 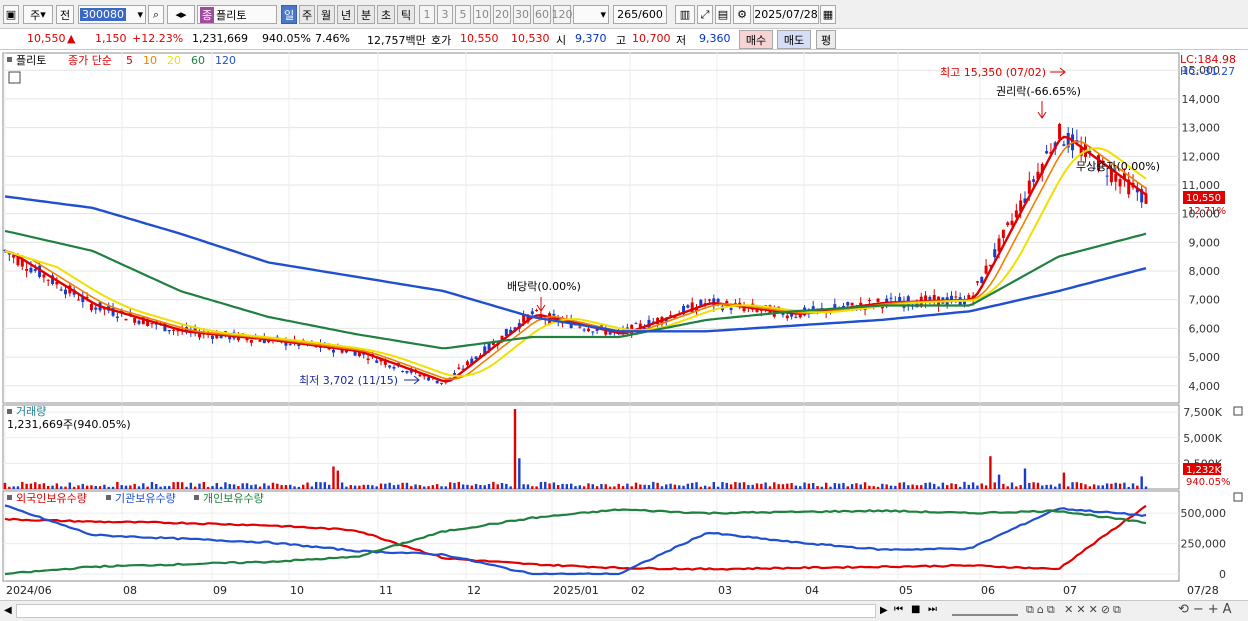 What do you see at coordinates (220, 590) in the screenshot?
I see `x-tick: 09` at bounding box center [220, 590].